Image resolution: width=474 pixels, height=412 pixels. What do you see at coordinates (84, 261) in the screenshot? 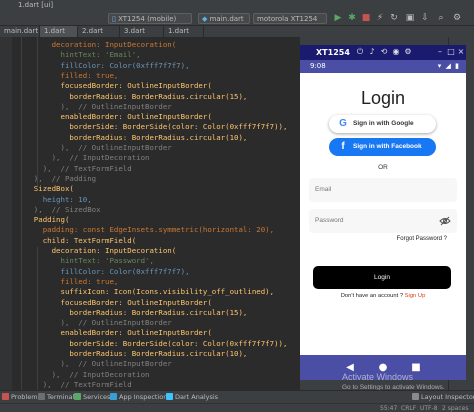
I see `code-line: hintText: 'Password',` at bounding box center [84, 261].